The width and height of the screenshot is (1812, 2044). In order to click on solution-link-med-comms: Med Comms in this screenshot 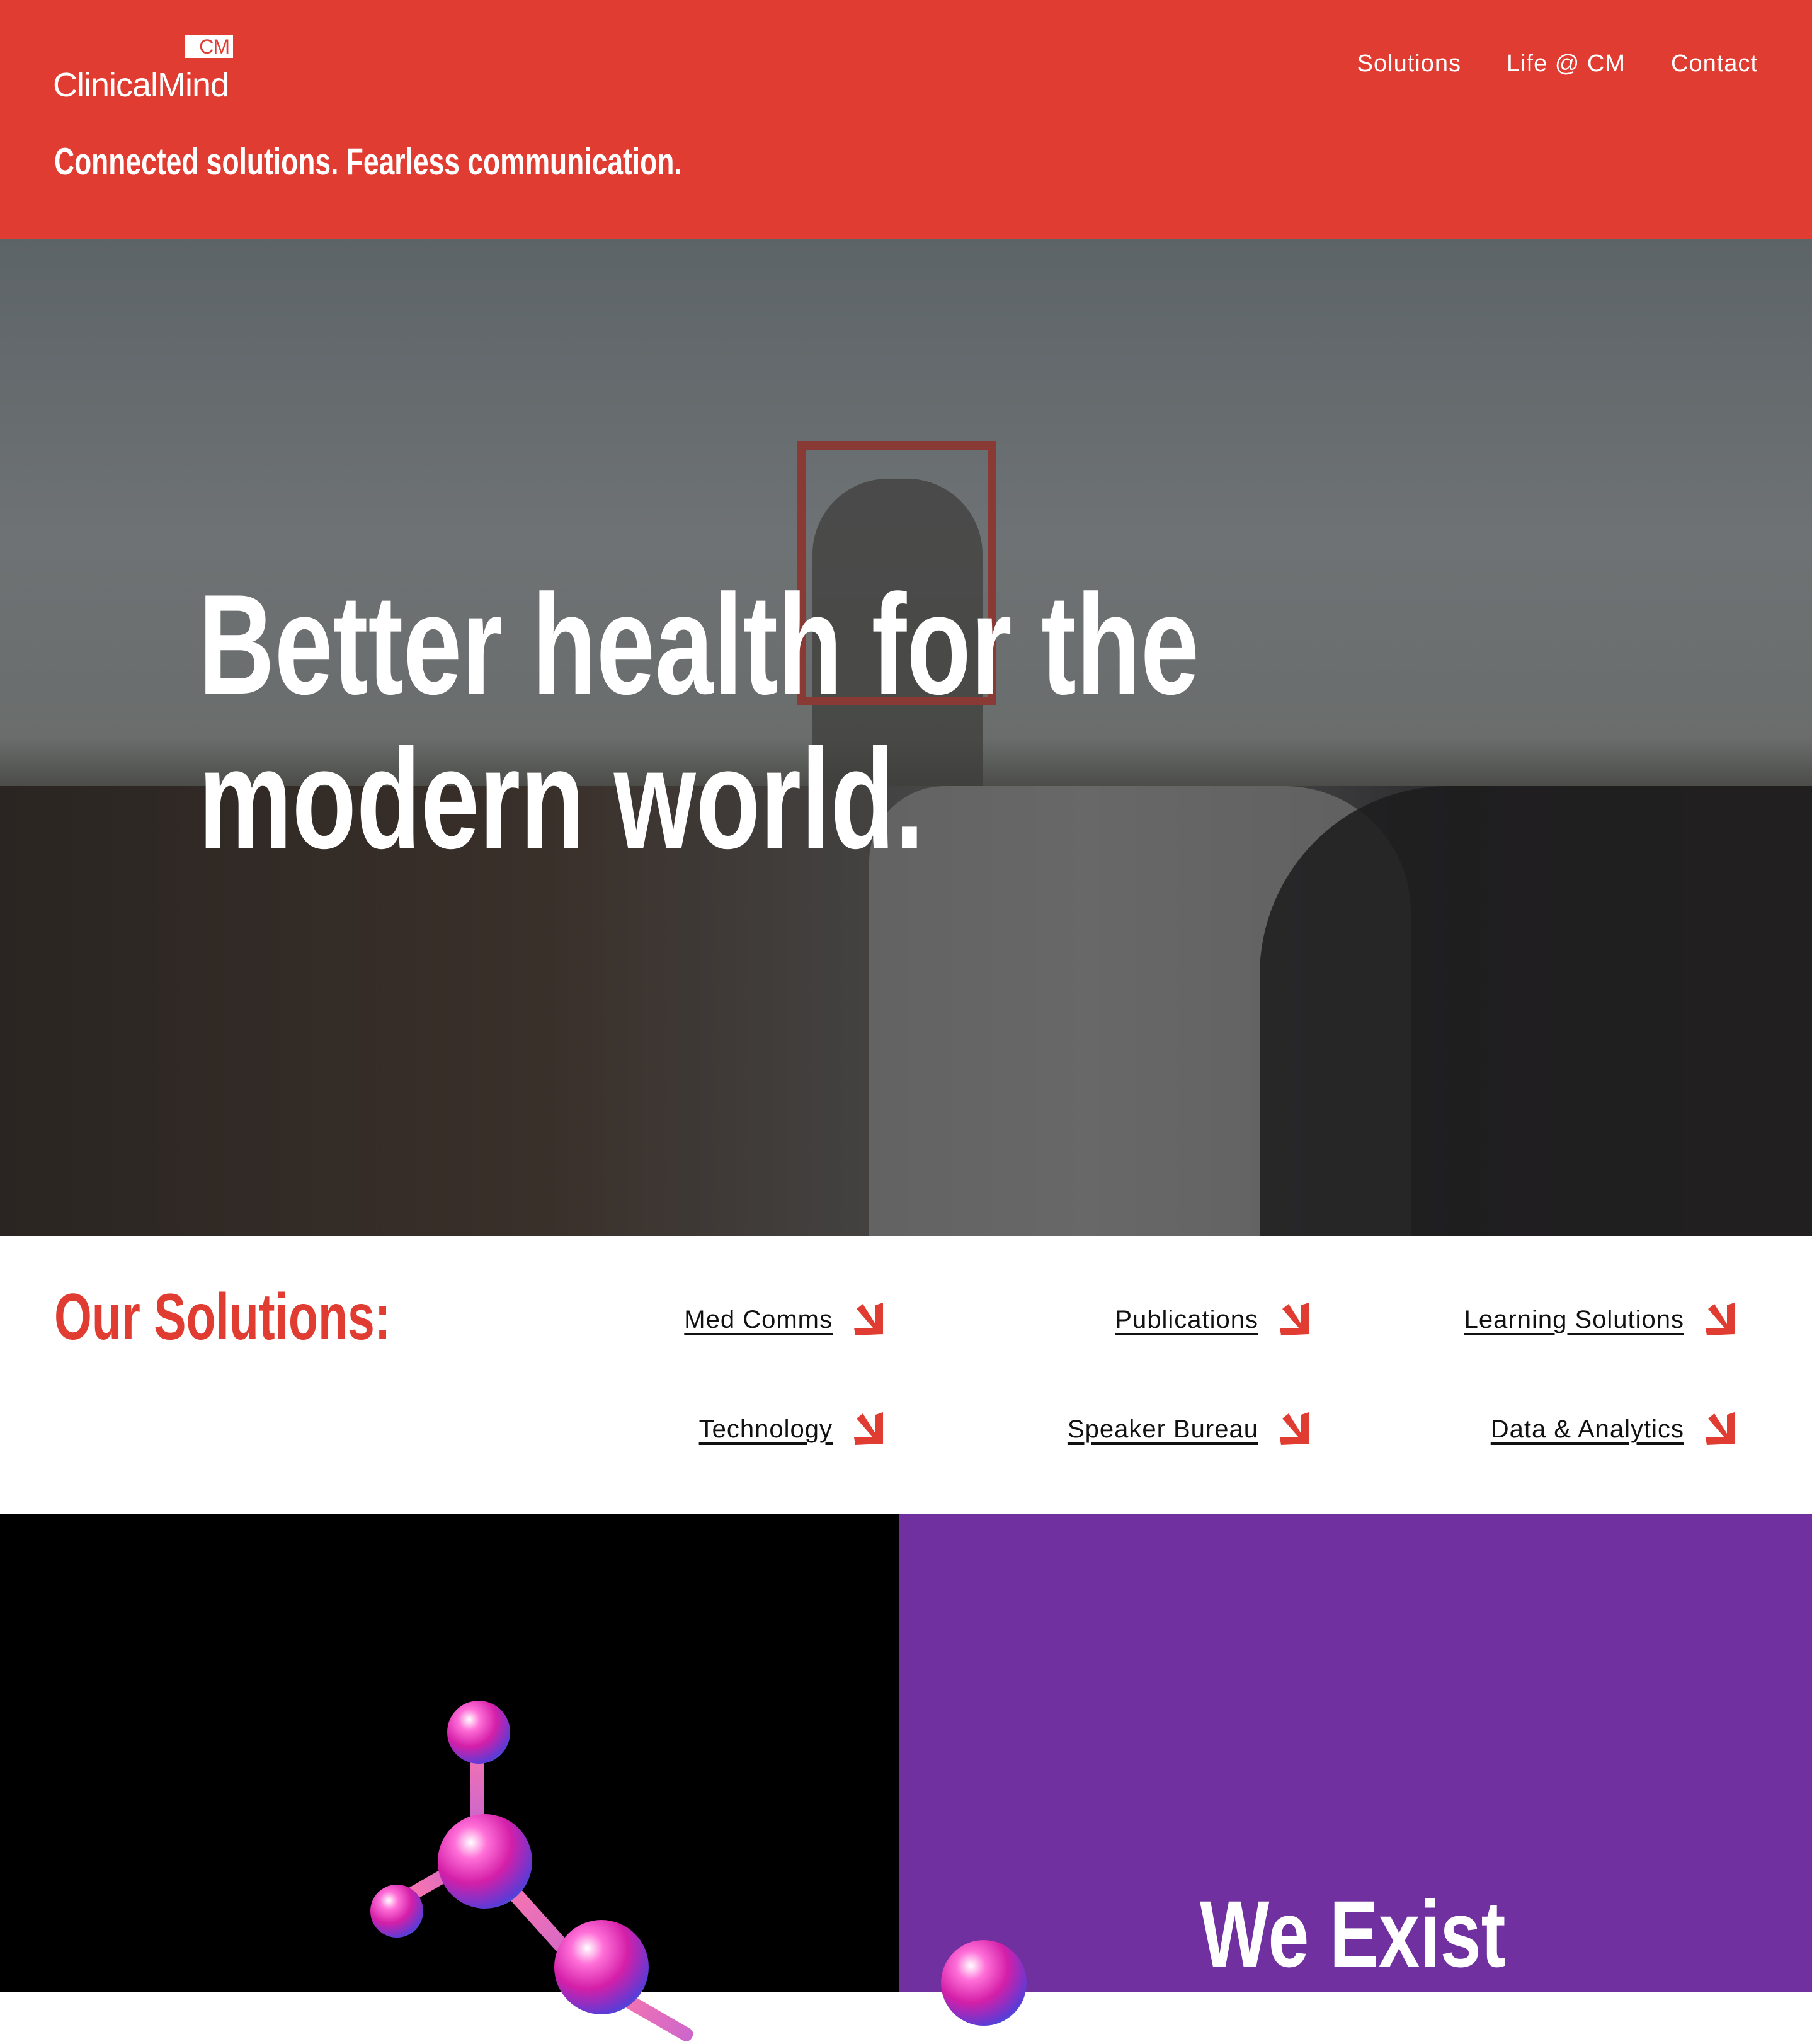, I will do `click(786, 1320)`.